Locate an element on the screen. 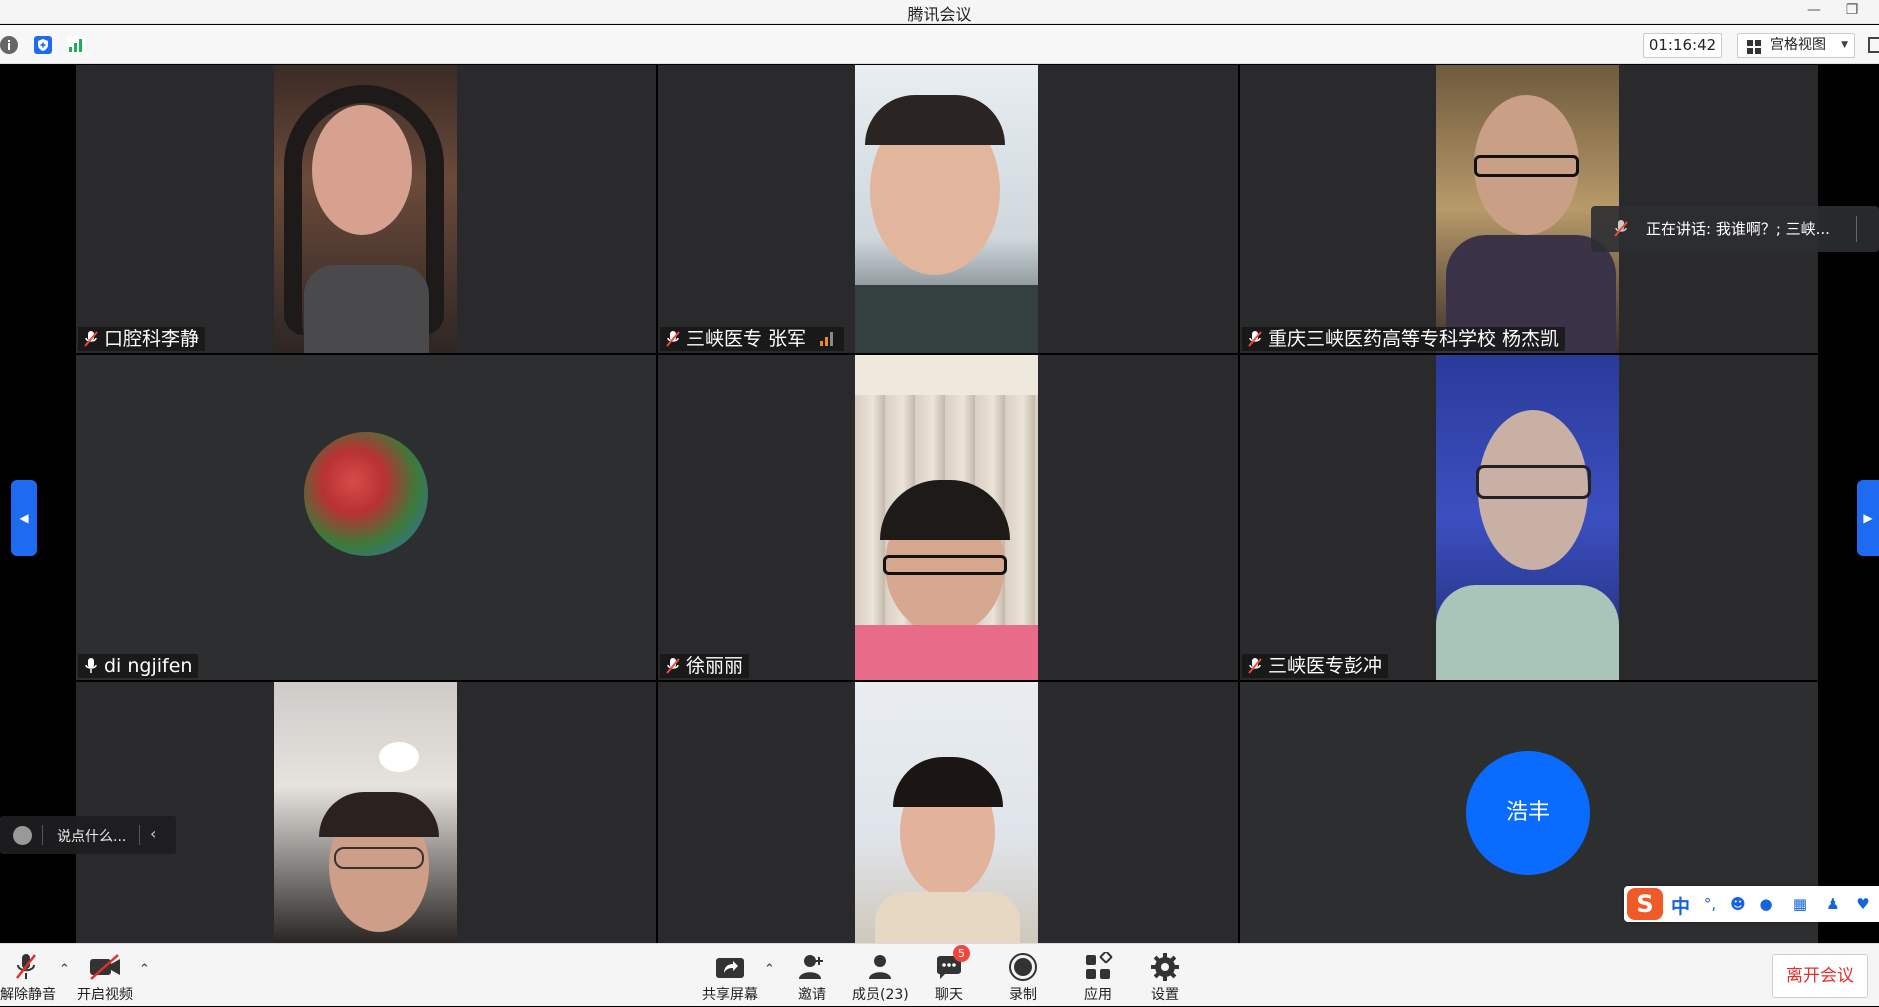 Image resolution: width=1879 pixels, height=1007 pixels. previous-page-arrow: ◀ is located at coordinates (24, 518).